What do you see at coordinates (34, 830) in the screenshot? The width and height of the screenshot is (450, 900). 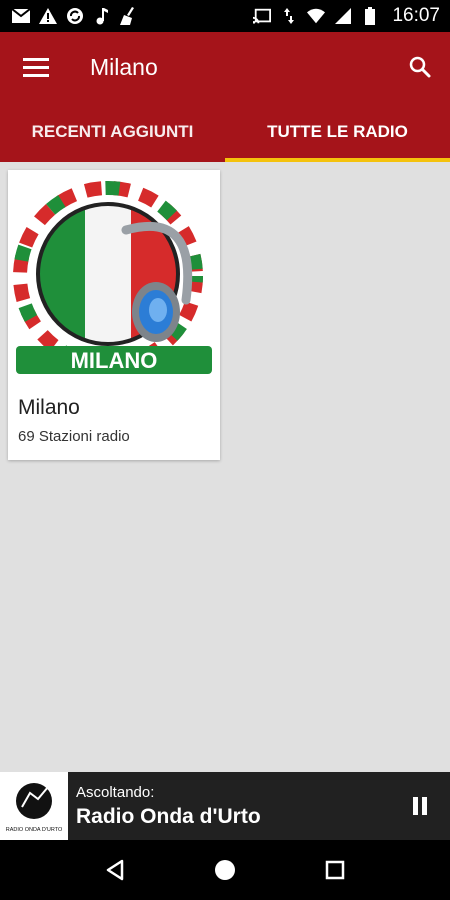 I see `thumb-caption: RADIO ONDA D'URTO` at bounding box center [34, 830].